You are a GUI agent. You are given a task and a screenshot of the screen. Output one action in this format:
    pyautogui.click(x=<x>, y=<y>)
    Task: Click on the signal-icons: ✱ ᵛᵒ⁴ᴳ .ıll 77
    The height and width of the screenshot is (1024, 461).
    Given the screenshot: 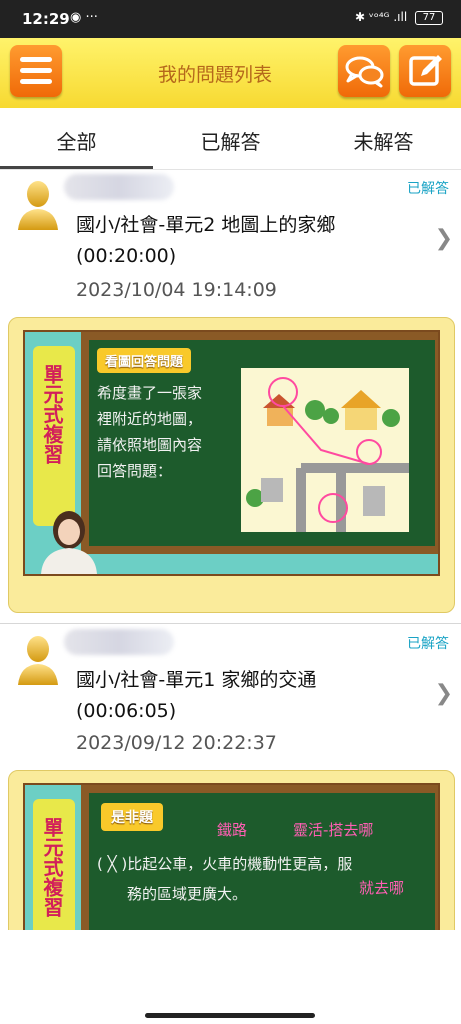 What is the action you would take?
    pyautogui.click(x=399, y=17)
    